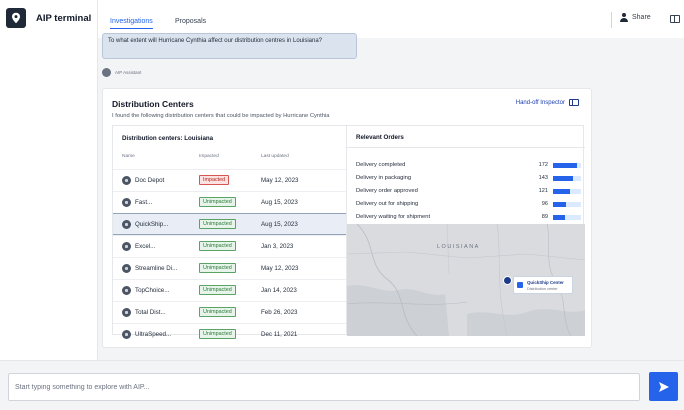 This screenshot has width=684, height=410. I want to click on composer, so click(342, 385).